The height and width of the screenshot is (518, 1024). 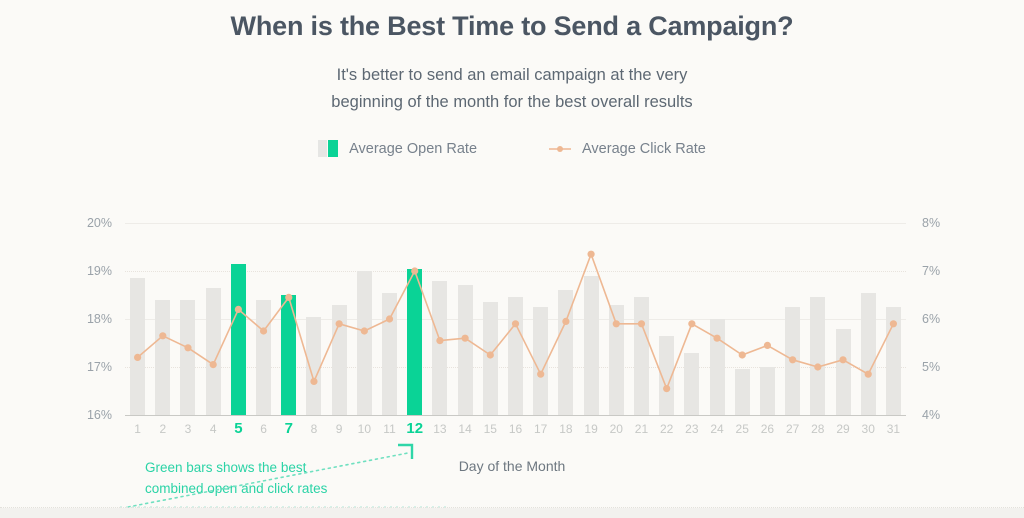 I want to click on chart-legend: Average Open Rate Average Click Rate, so click(x=512, y=149).